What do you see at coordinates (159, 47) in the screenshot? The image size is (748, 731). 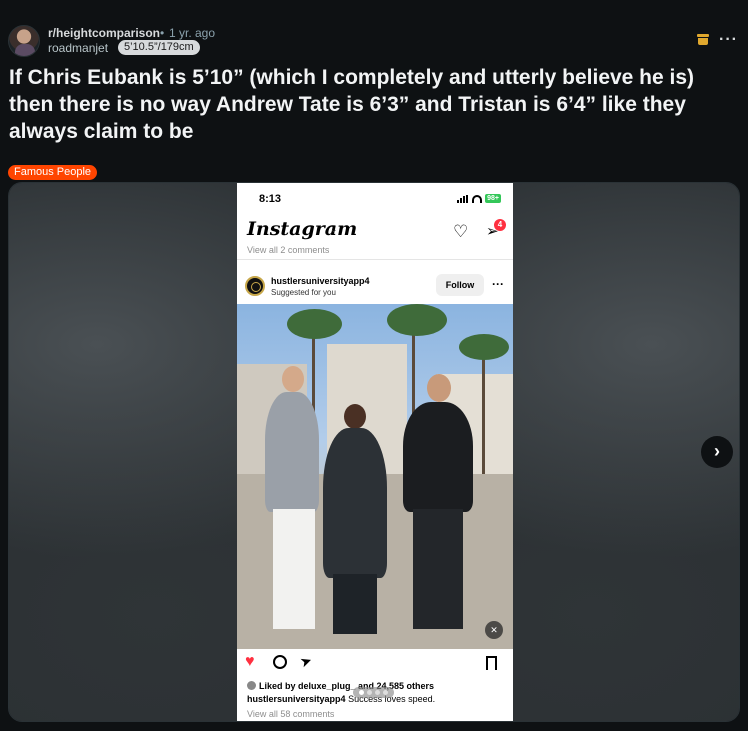 I see `user-flair: 5’10.5”/179cm` at bounding box center [159, 47].